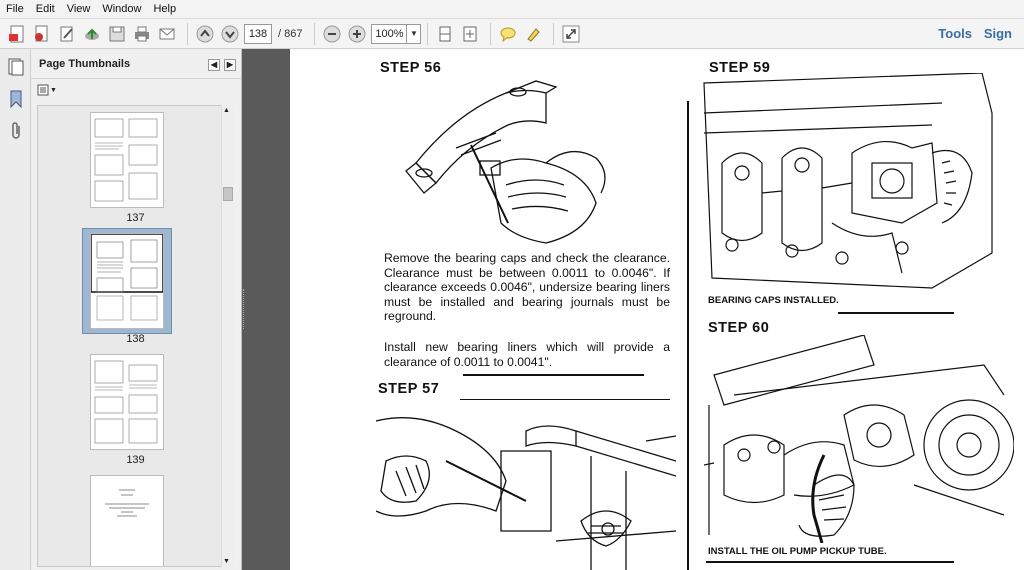 This screenshot has height=570, width=1024. I want to click on menu-view: View, so click(79, 9).